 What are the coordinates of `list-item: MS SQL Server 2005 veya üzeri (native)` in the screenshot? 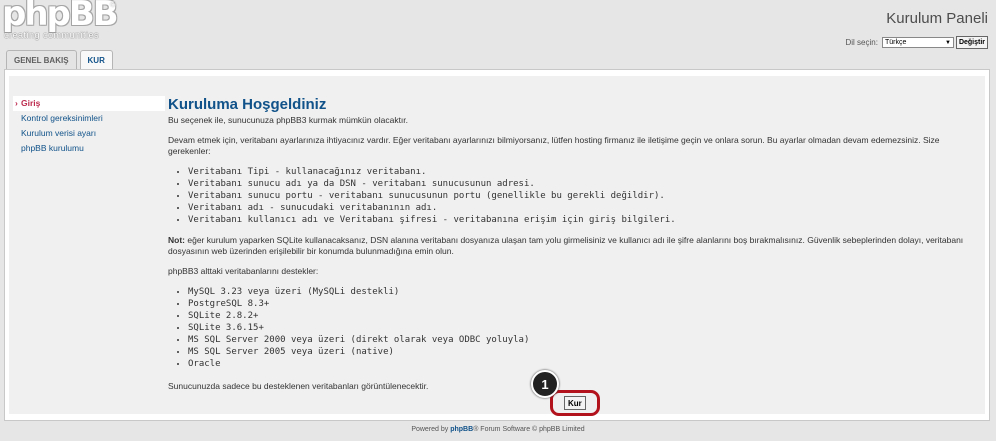 It's located at (584, 352).